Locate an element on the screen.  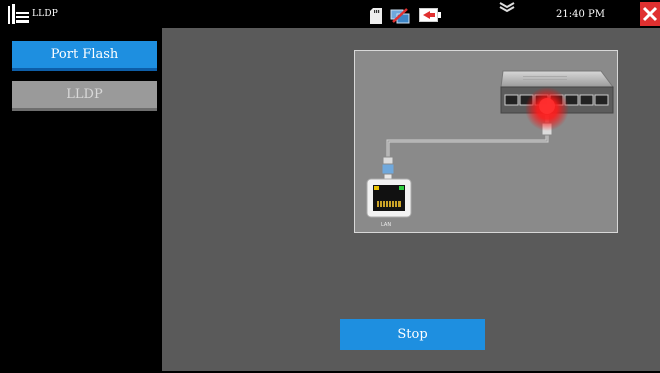
port-flash-button: Port Flash is located at coordinates (84, 56).